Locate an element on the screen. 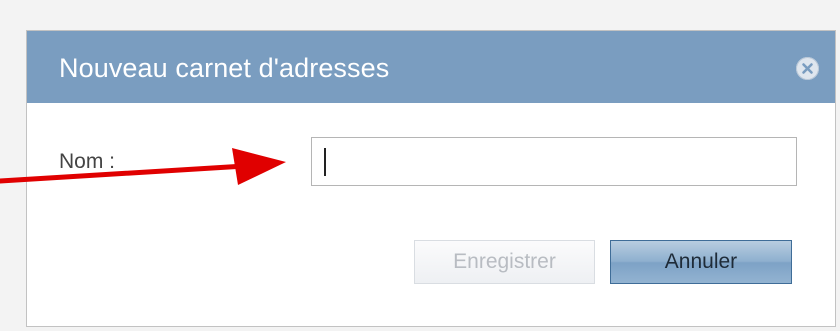  text-cursor is located at coordinates (325, 162).